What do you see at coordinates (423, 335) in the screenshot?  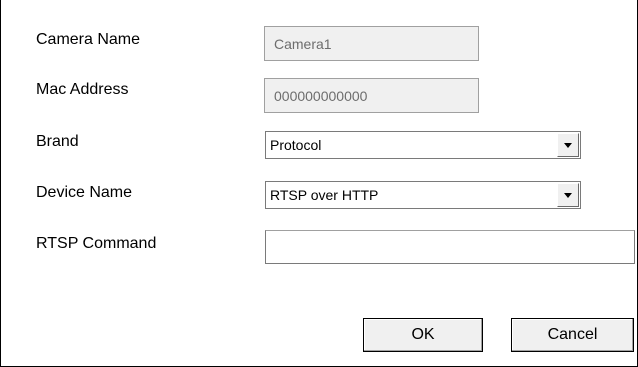 I see `ok-button: OK` at bounding box center [423, 335].